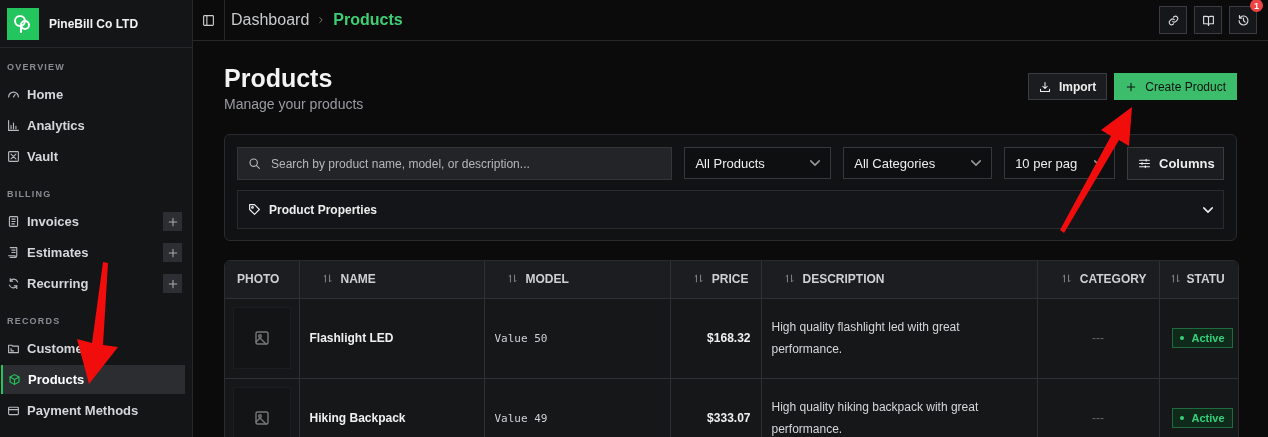  What do you see at coordinates (208, 20) in the screenshot?
I see `panel-icon` at bounding box center [208, 20].